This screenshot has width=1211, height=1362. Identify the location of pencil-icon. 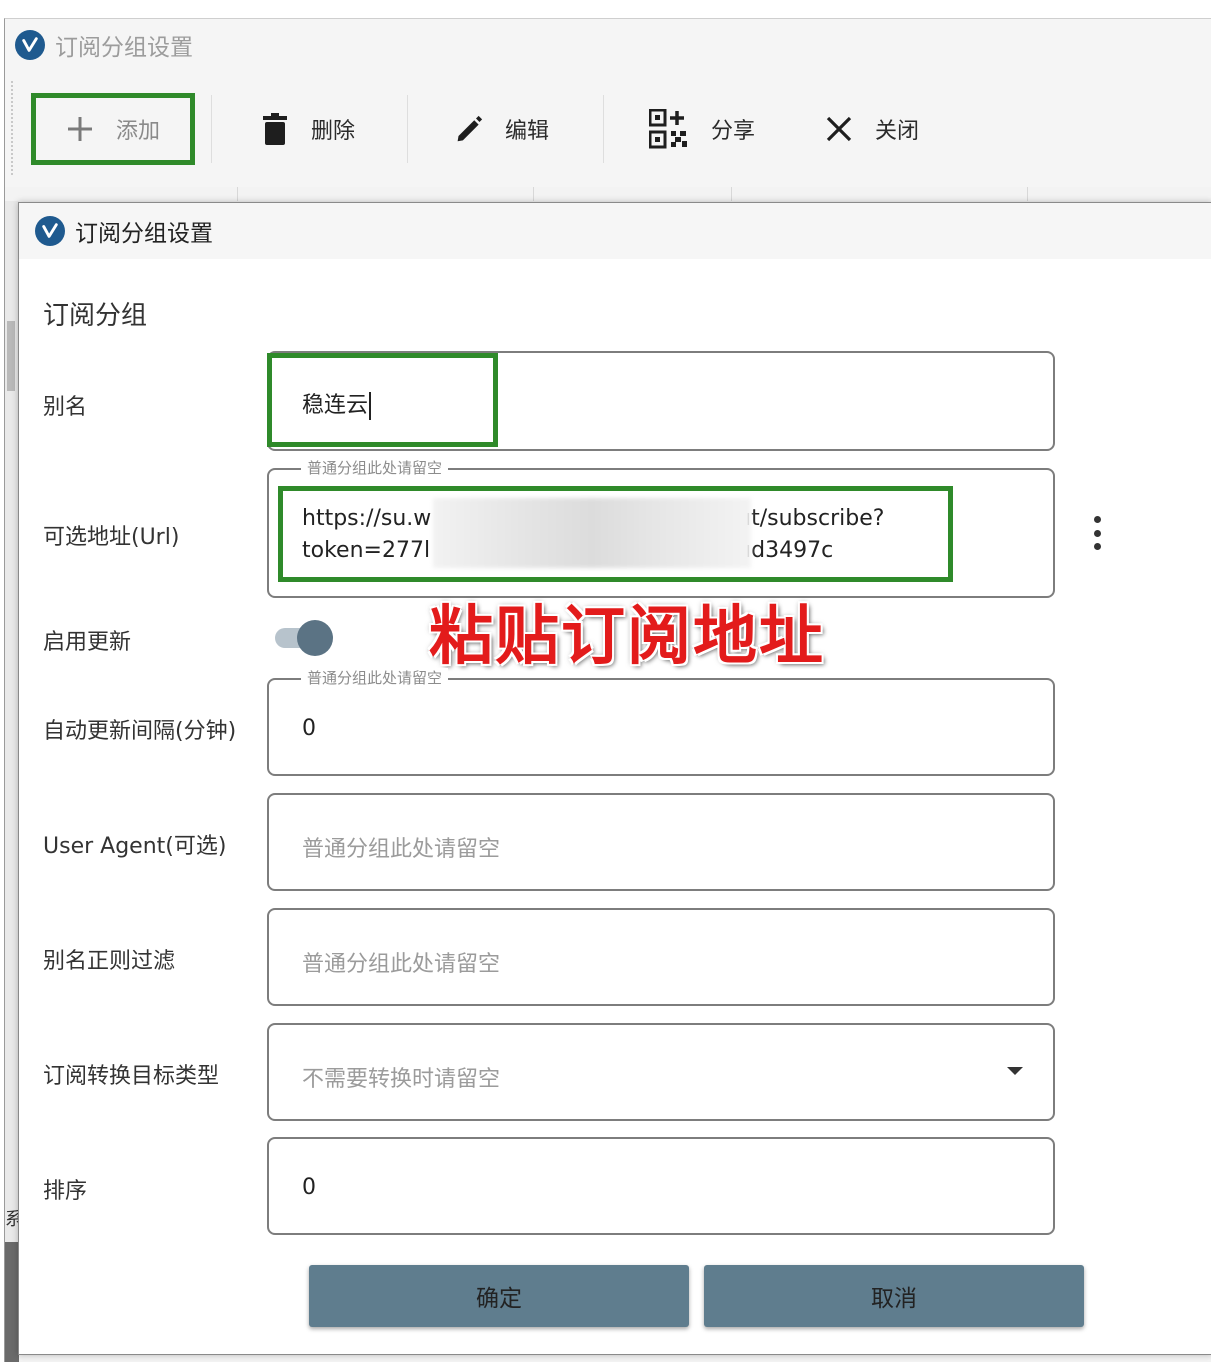
(469, 129).